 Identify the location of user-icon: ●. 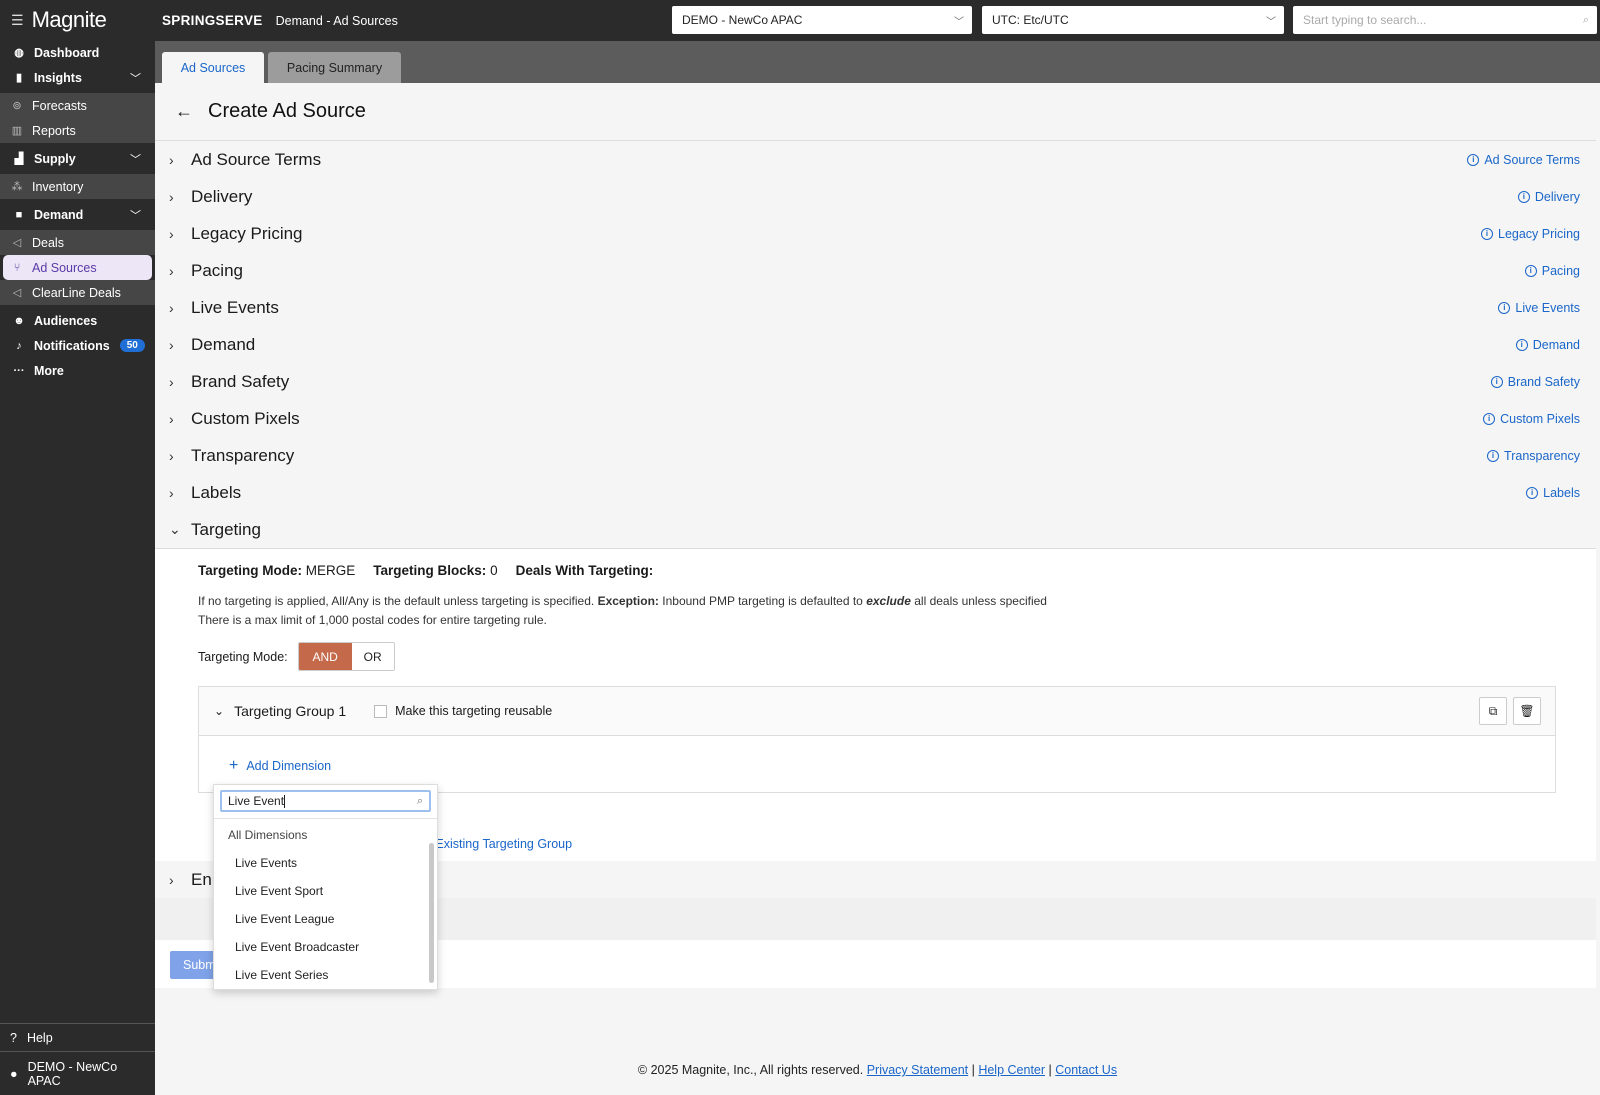
(14, 1073).